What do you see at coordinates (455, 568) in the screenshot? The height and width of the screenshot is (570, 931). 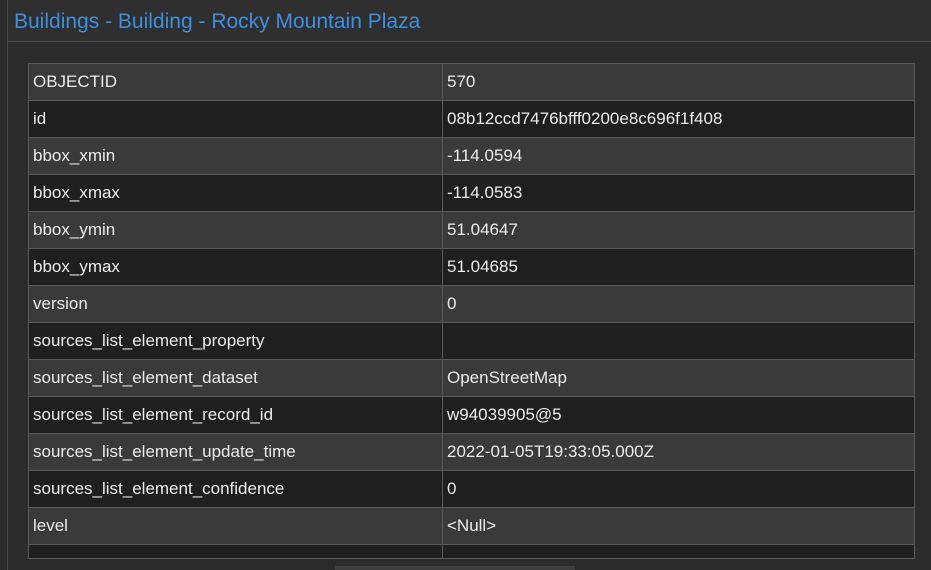 I see `horizontal-scrollbar` at bounding box center [455, 568].